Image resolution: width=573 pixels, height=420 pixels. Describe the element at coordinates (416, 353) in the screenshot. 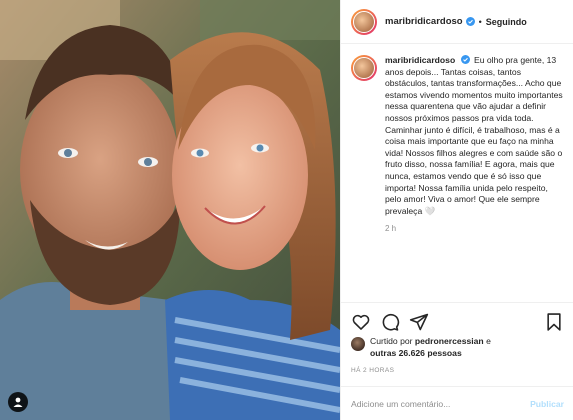

I see `likes-others-count: outras 26.626 pessoas` at that location.